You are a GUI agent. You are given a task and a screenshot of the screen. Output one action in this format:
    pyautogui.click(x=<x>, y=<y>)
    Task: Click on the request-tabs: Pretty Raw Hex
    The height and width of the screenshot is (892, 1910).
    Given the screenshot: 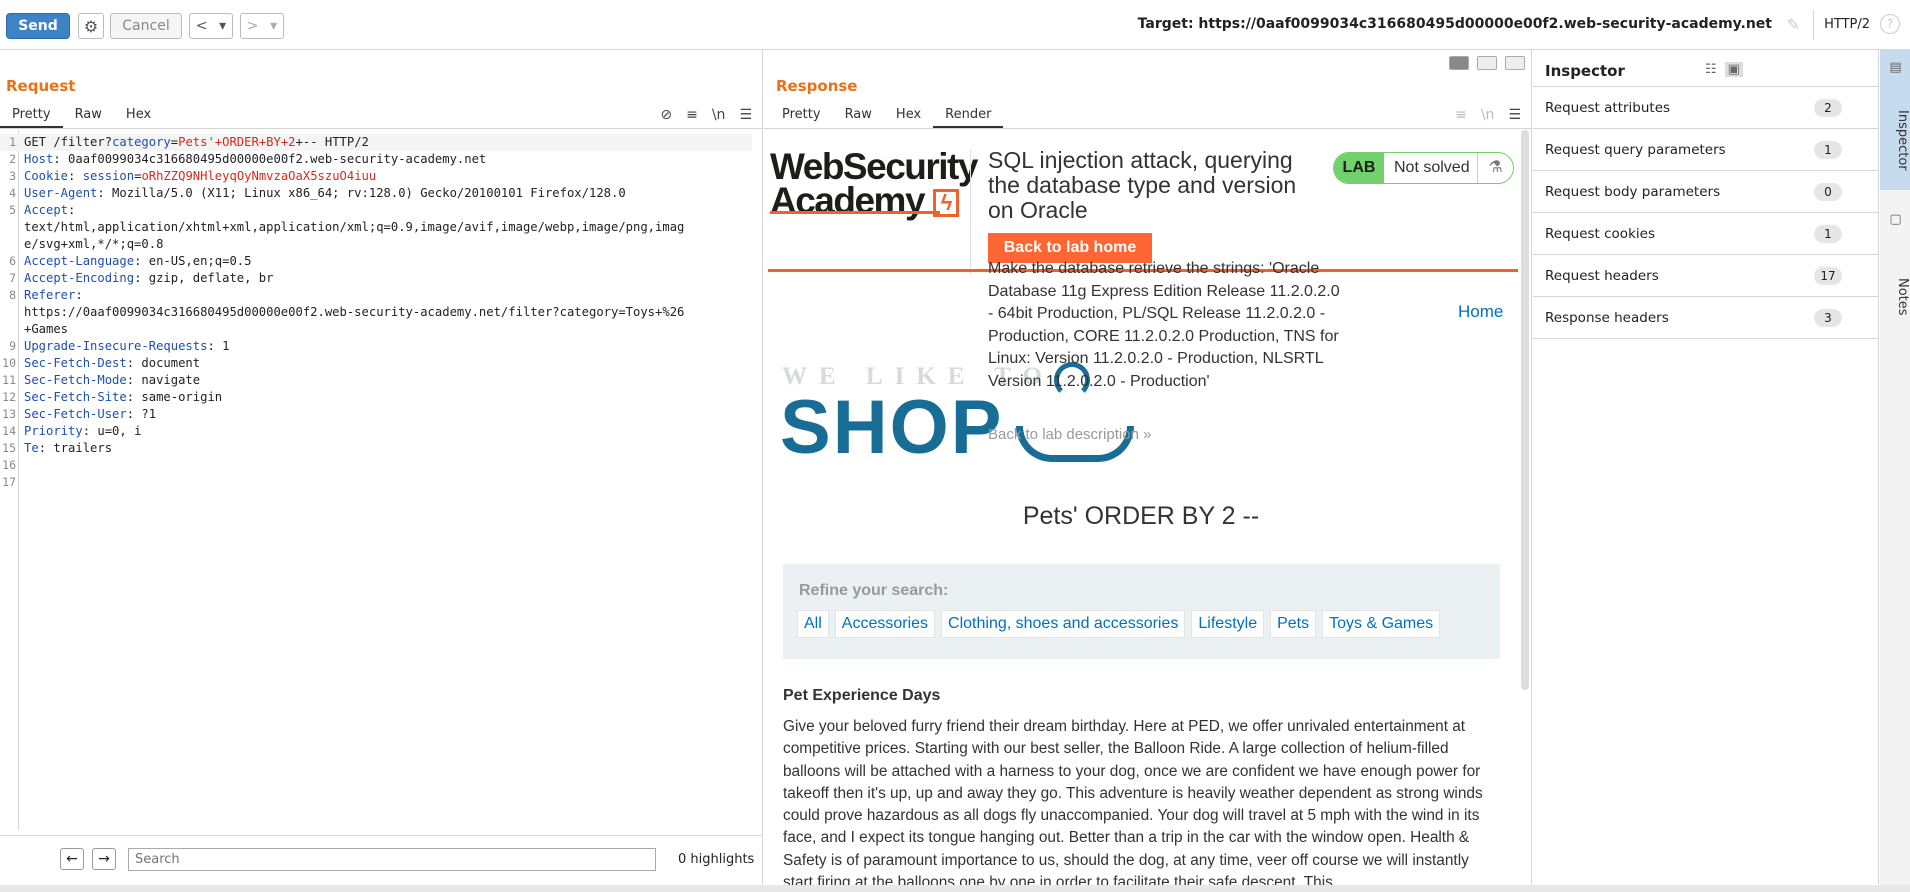 What is the action you would take?
    pyautogui.click(x=81, y=115)
    